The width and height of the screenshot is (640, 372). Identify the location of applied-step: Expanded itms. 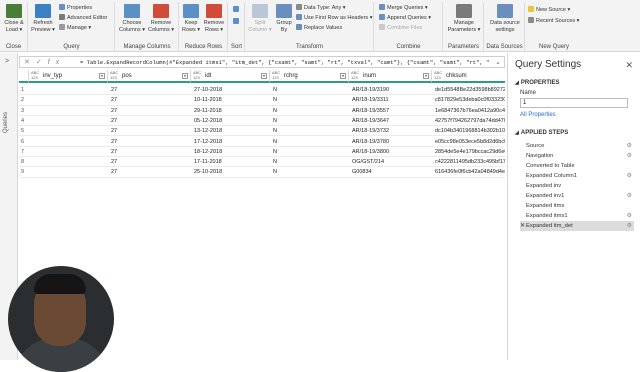
(577, 206).